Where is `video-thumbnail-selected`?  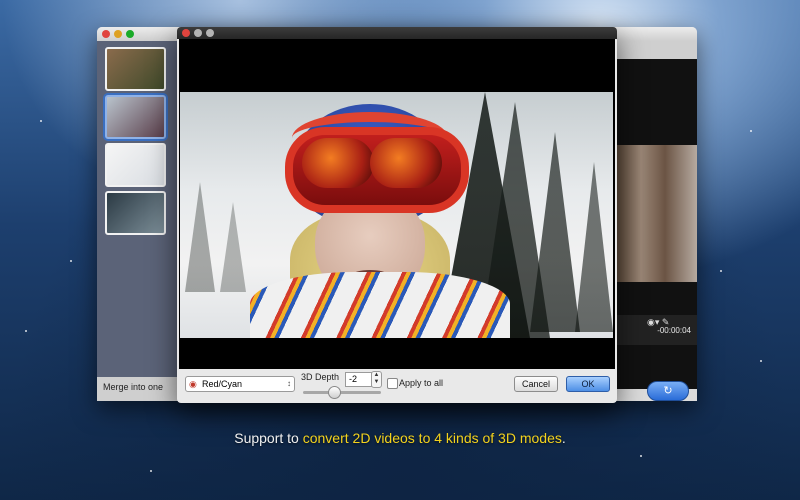
video-thumbnail-selected is located at coordinates (135, 117).